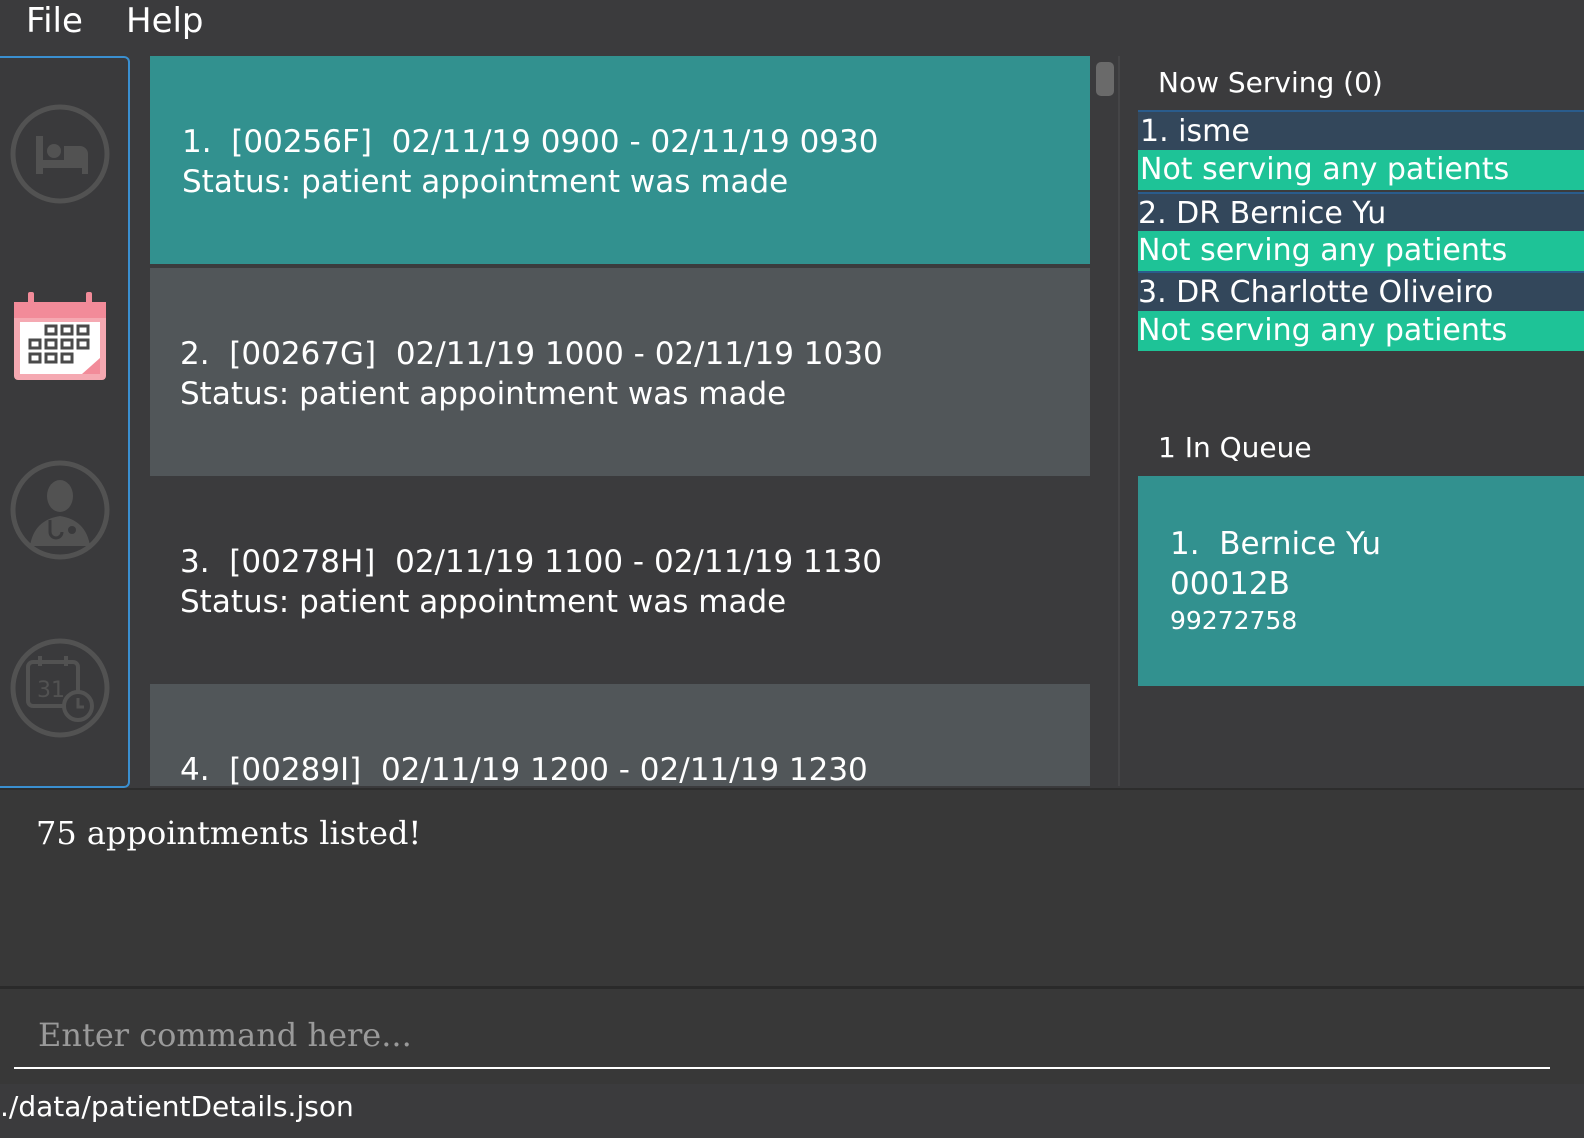  Describe the element at coordinates (1235, 447) in the screenshot. I see `queue-title: 1 In Queue` at that location.